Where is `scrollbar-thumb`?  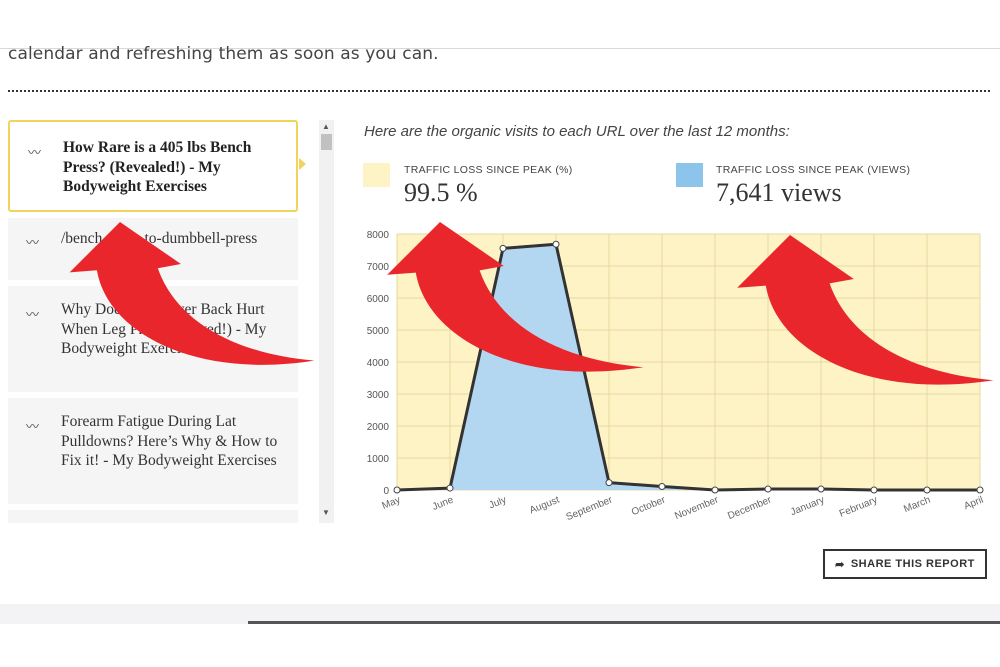 scrollbar-thumb is located at coordinates (326, 142).